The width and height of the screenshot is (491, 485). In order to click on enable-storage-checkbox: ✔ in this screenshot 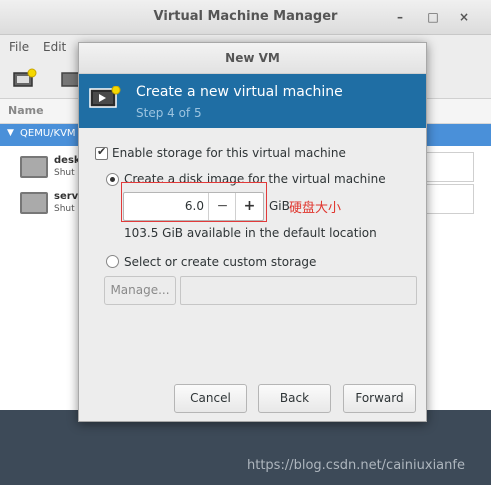, I will do `click(101, 152)`.